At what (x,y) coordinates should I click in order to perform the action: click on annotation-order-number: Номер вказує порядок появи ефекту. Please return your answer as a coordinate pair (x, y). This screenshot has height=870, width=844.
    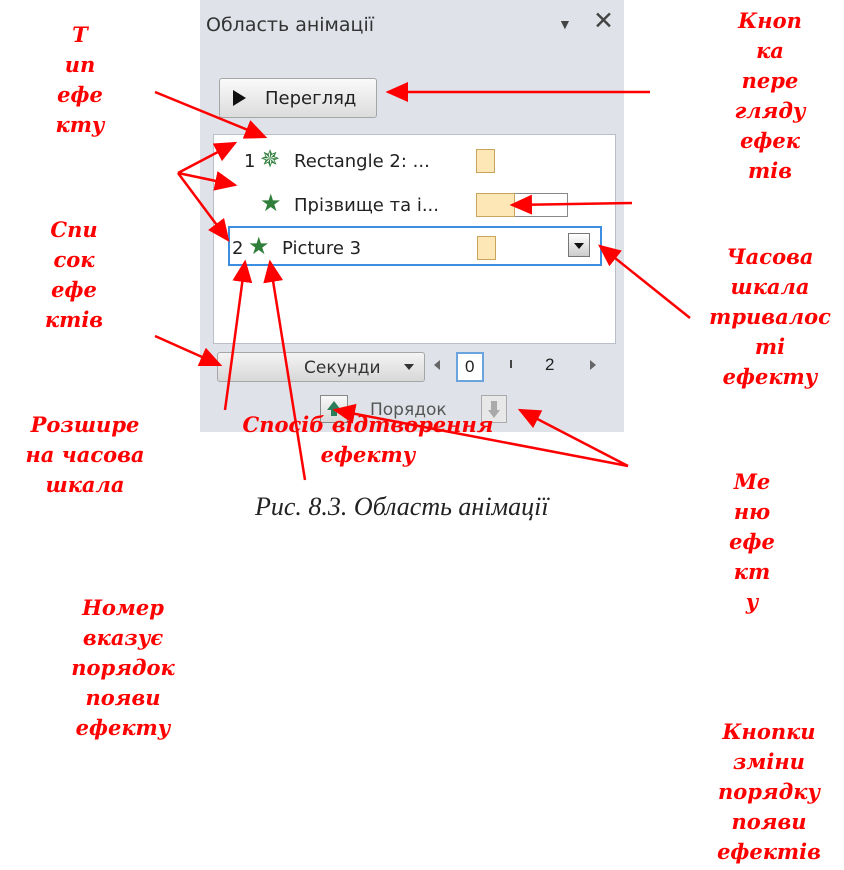
    Looking at the image, I should click on (123, 667).